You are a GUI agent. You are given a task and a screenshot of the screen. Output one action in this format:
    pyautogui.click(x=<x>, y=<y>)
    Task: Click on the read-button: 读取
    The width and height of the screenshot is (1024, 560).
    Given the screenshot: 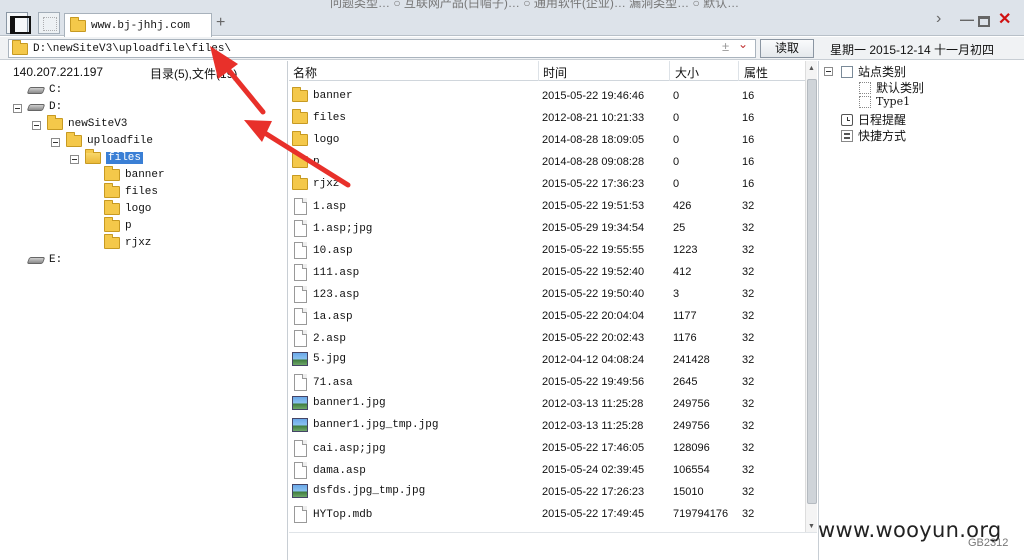 What is the action you would take?
    pyautogui.click(x=787, y=48)
    